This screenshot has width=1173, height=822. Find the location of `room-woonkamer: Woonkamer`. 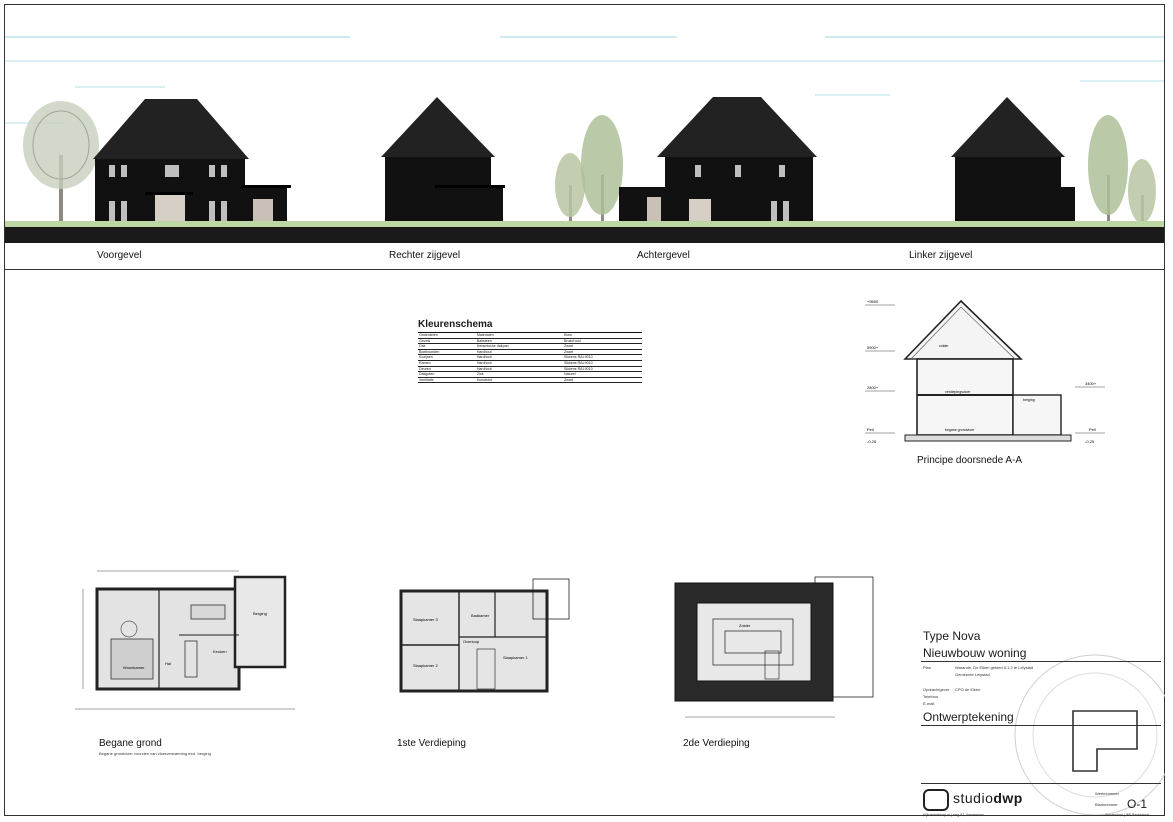

room-woonkamer: Woonkamer is located at coordinates (134, 667).